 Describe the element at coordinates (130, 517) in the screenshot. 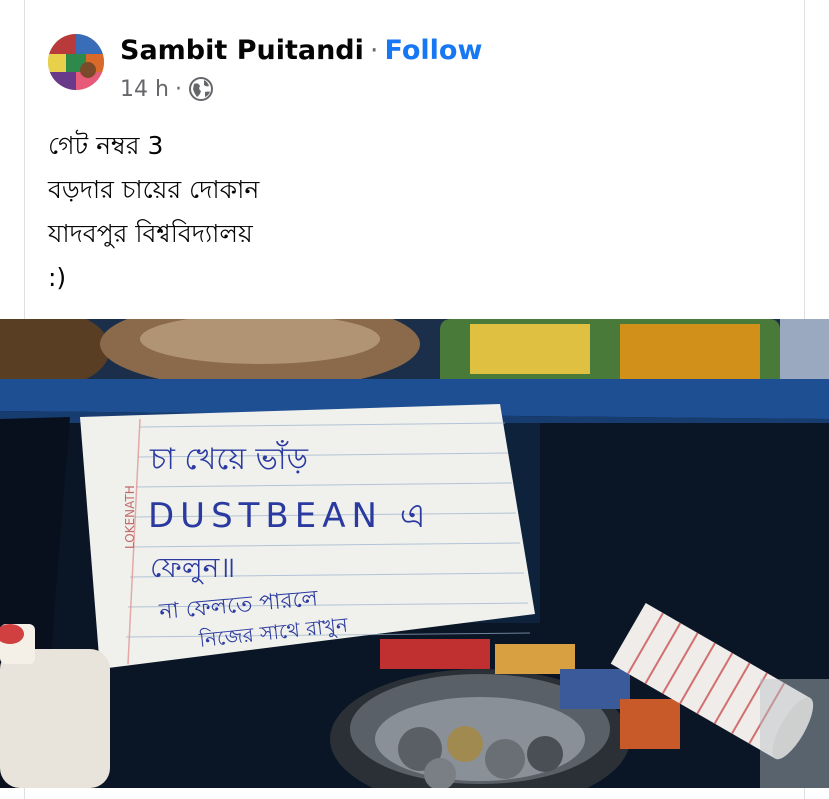

I see `note-brand: LOKENATH` at that location.